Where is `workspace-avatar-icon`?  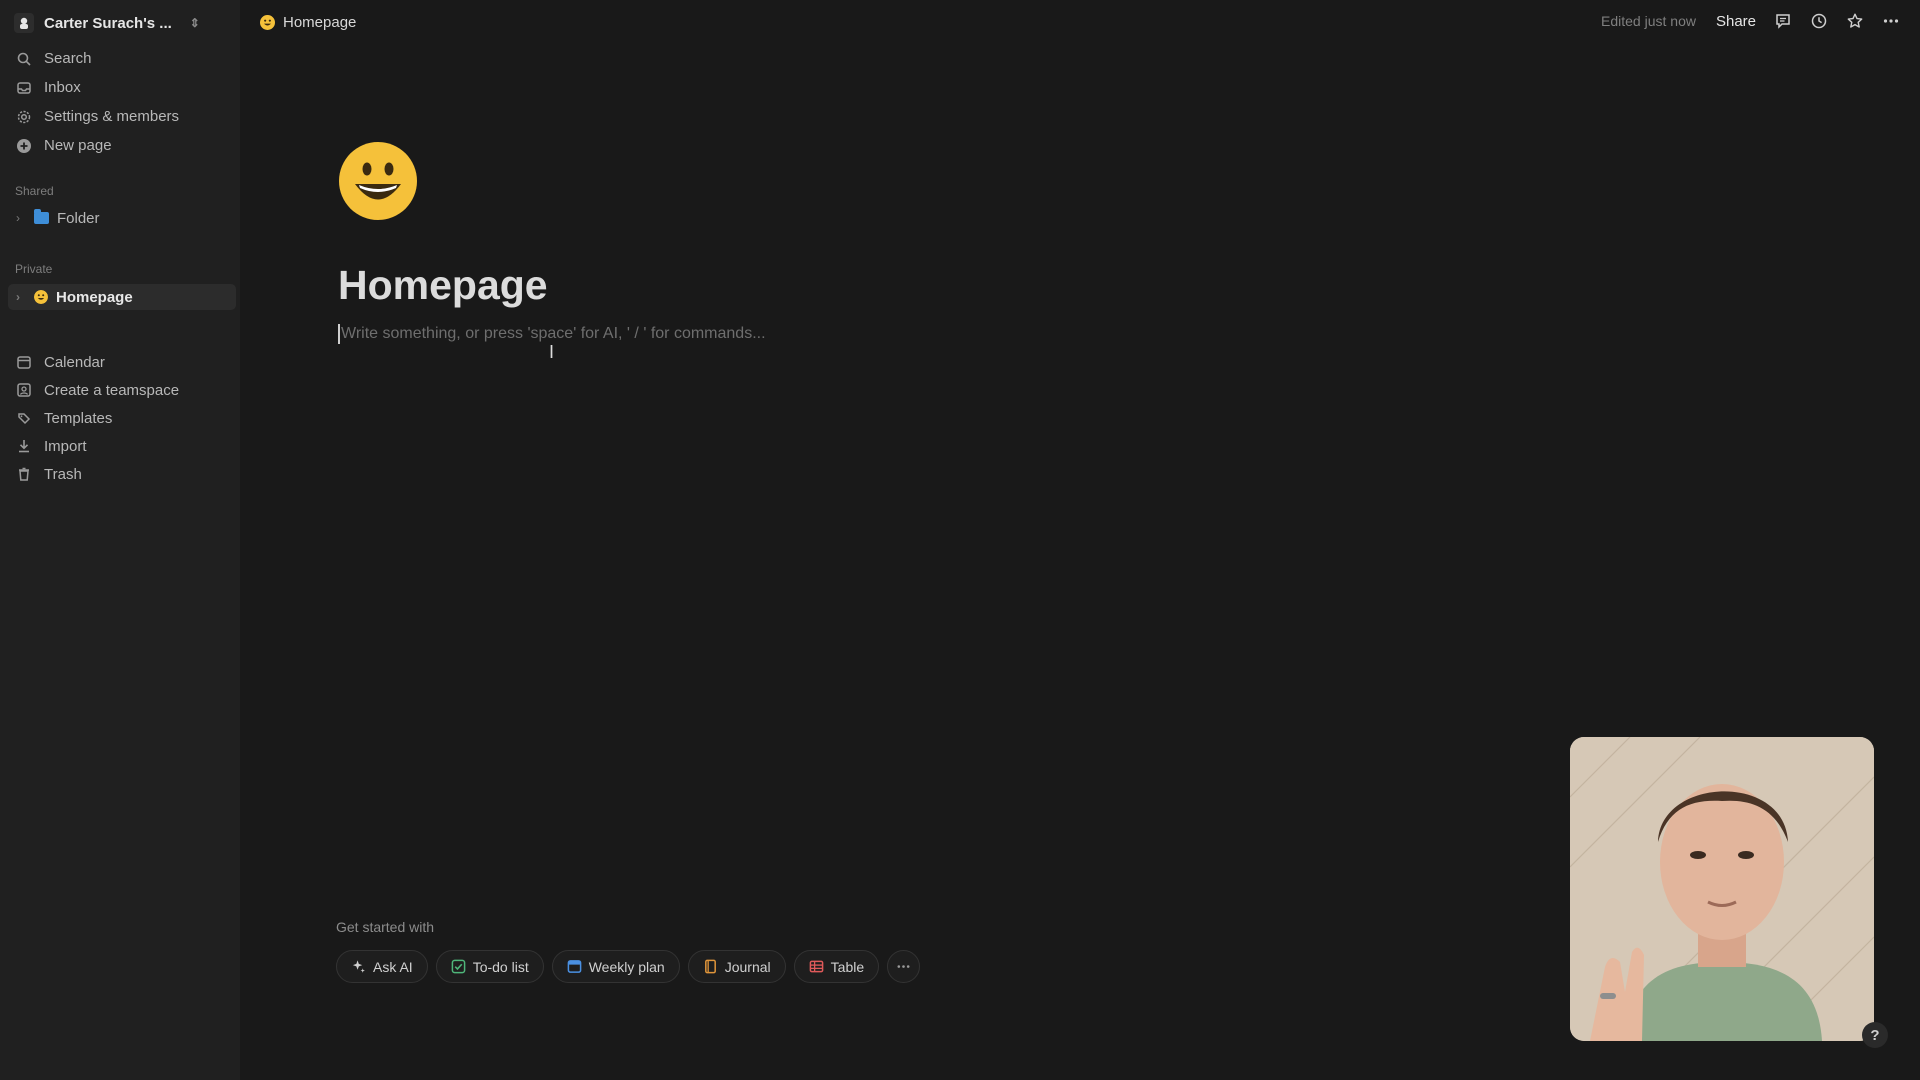
workspace-avatar-icon is located at coordinates (24, 23).